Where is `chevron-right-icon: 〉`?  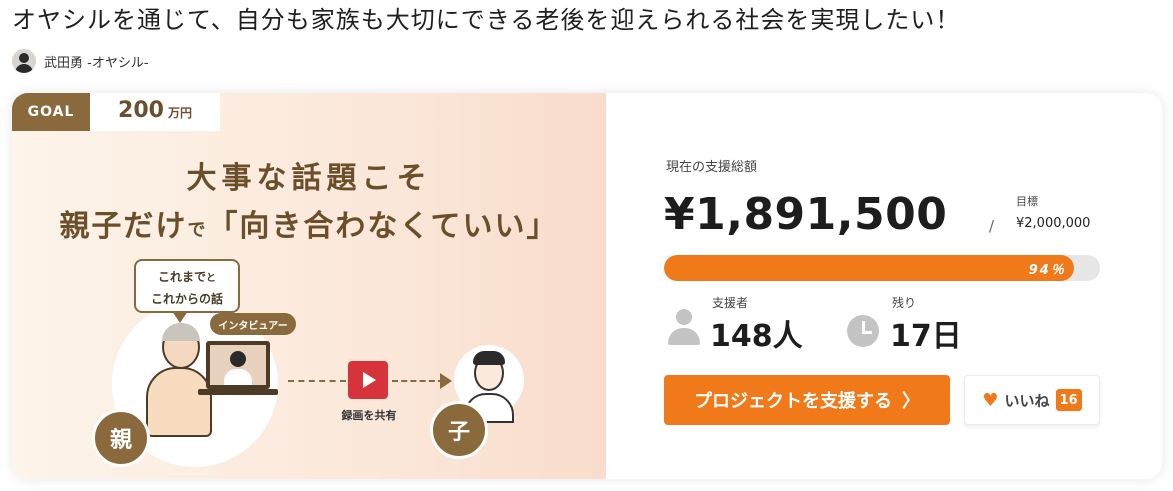 chevron-right-icon: 〉 is located at coordinates (911, 401).